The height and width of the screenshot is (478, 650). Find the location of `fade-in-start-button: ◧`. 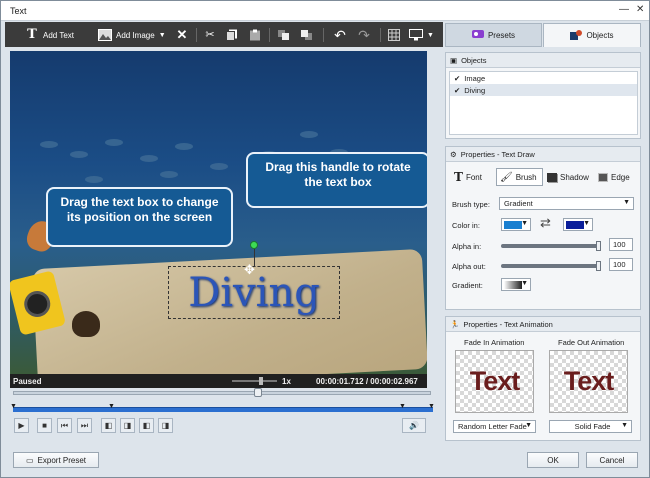

fade-in-start-button: ◧ is located at coordinates (108, 425).